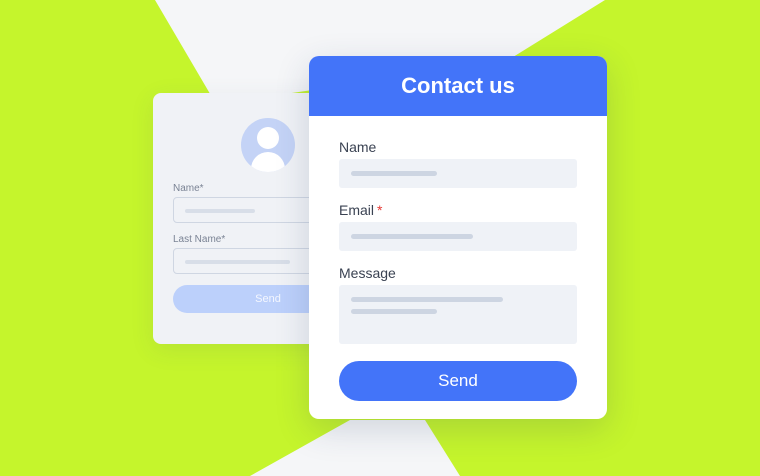 The image size is (760, 476). I want to click on back-name-label: Name*, so click(188, 188).